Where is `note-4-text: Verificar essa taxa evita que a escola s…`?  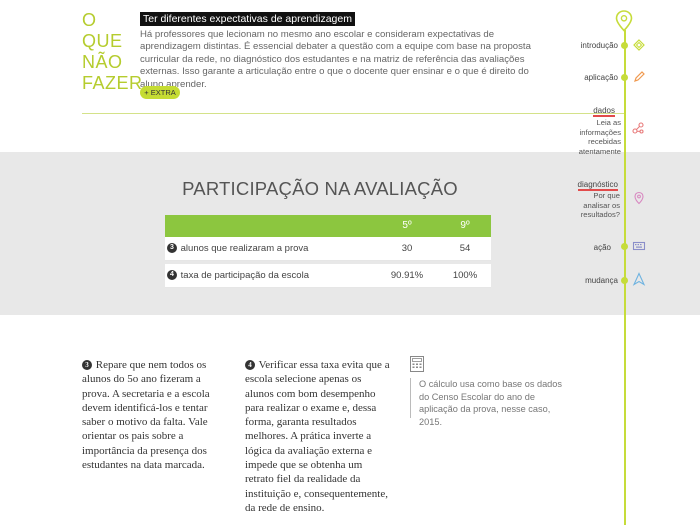
note-4-text: Verificar essa taxa evita que a escola s… is located at coordinates (317, 436).